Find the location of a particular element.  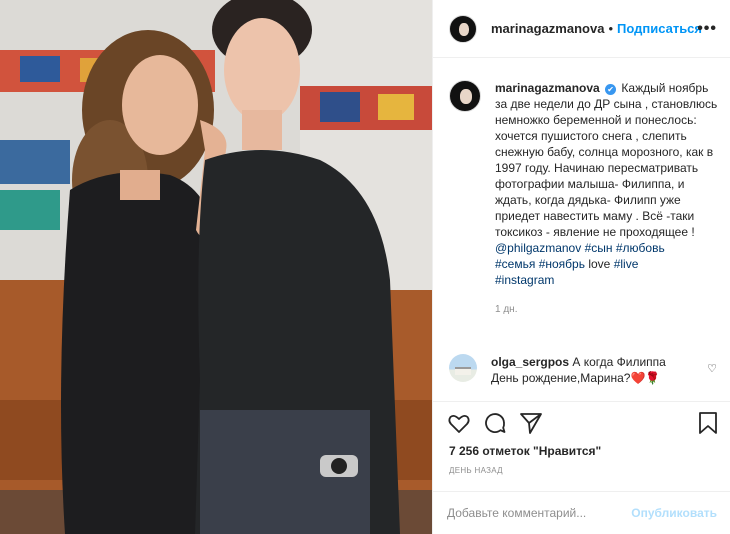

follow-button: Подписаться is located at coordinates (659, 28).